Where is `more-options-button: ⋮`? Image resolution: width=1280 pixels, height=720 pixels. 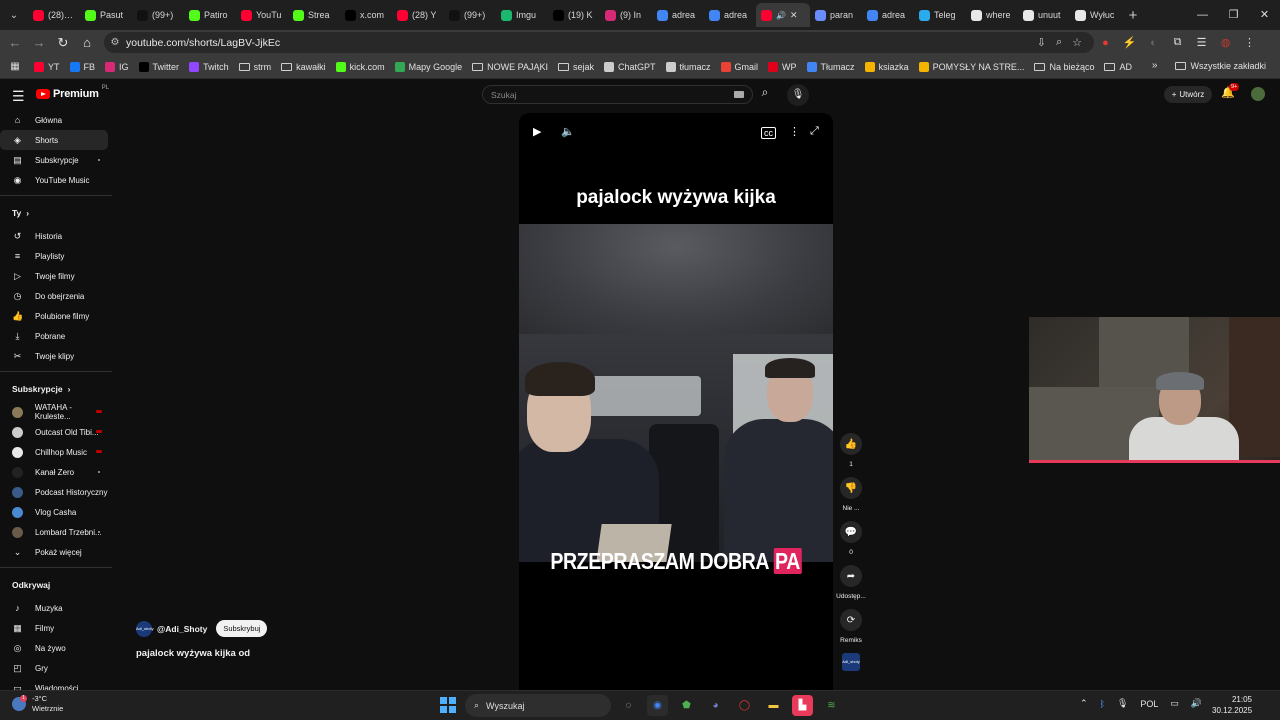
more-options-button: ⋮ is located at coordinates (794, 131).